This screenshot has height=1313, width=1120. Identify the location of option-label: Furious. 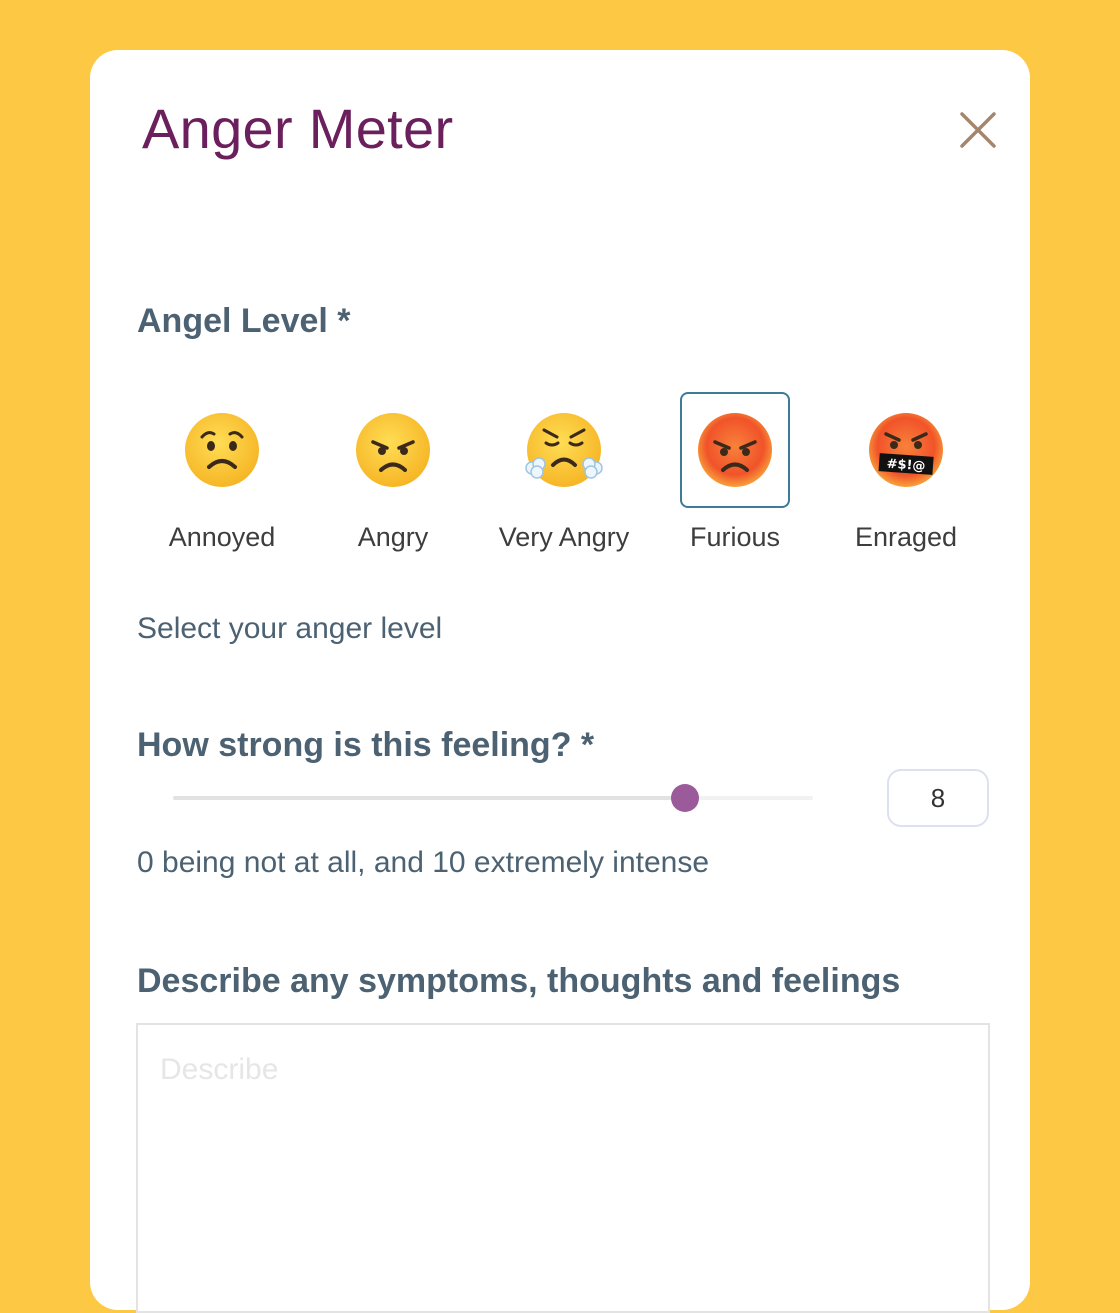
(735, 537).